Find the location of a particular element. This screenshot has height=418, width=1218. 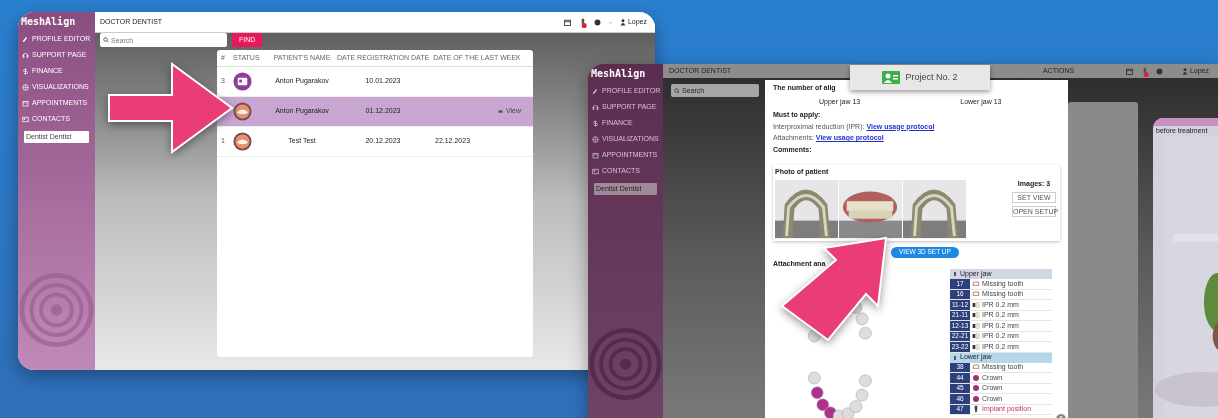

implant-icon is located at coordinates (976, 409).